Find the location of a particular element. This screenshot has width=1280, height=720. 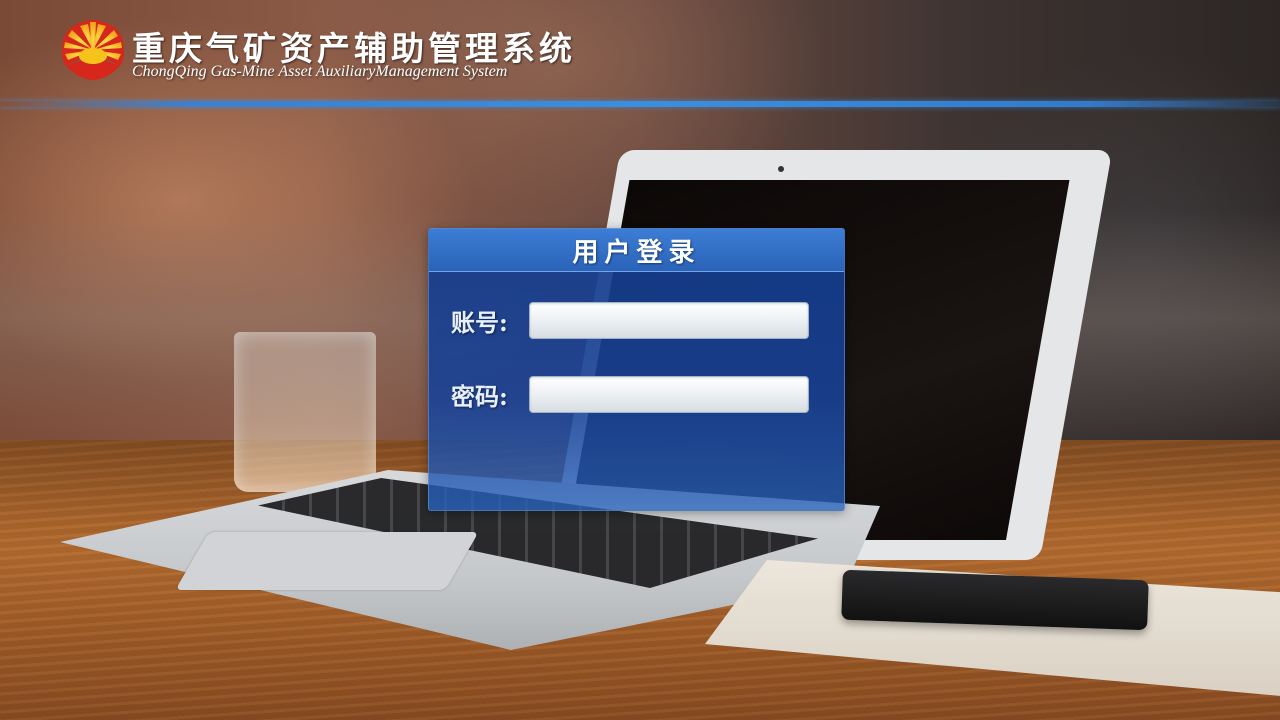

password-label: 密码: is located at coordinates (479, 396).